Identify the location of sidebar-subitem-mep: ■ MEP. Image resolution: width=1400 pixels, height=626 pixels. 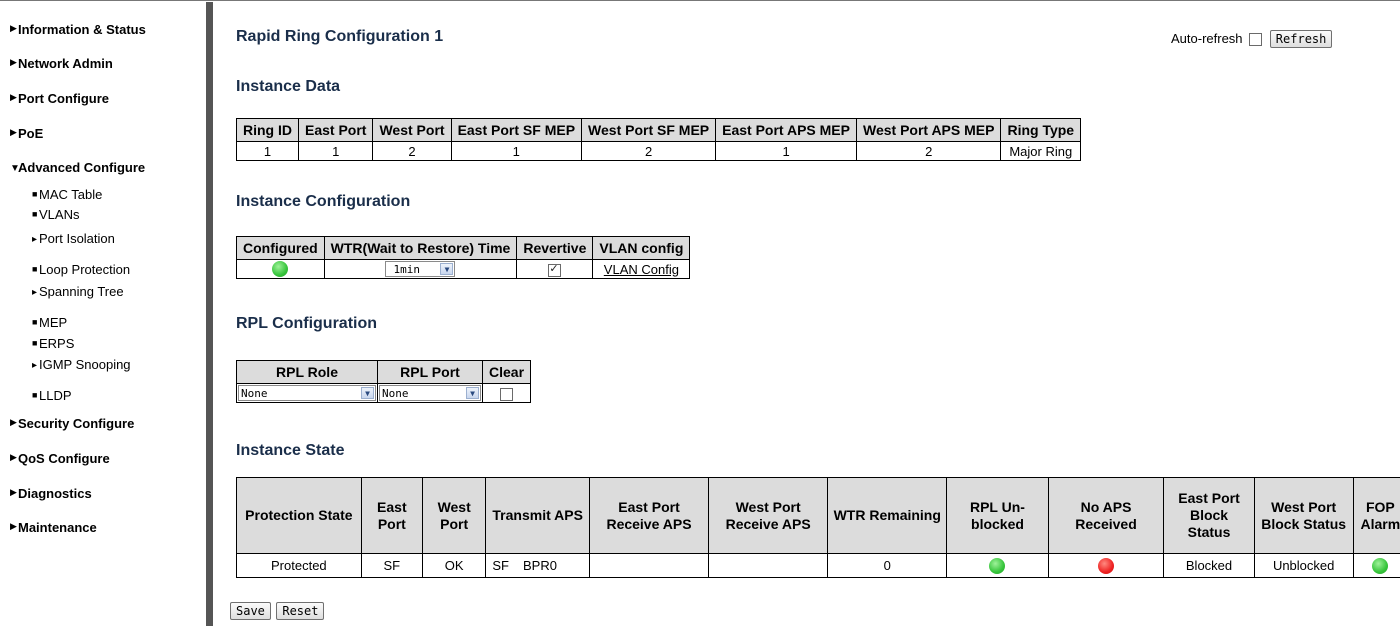
(49, 322).